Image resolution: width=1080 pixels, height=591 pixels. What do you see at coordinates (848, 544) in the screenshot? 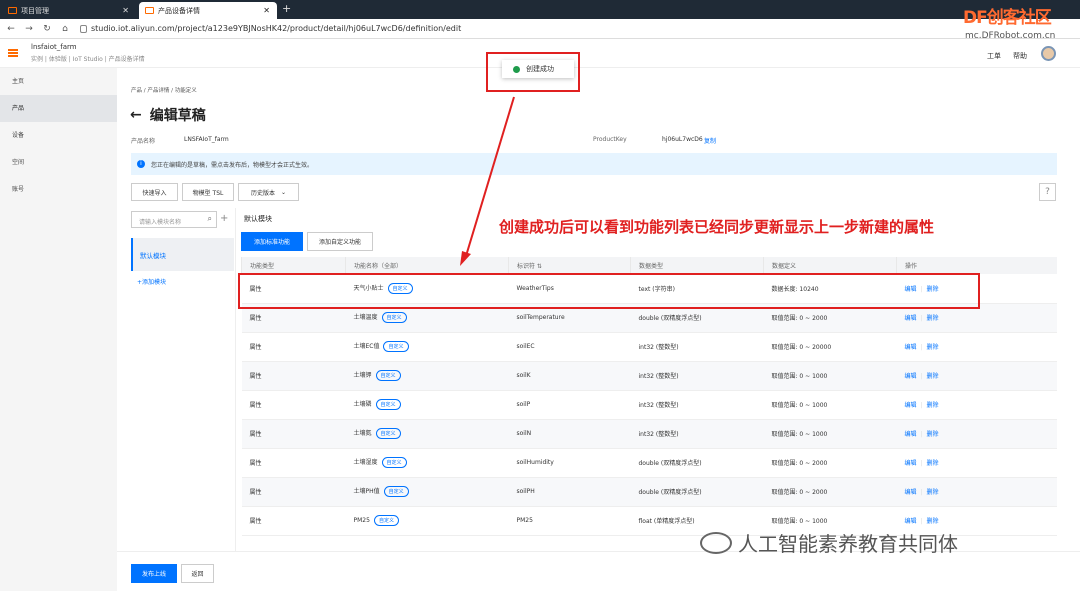
I see `watermark-text: 人工智能素养教育共同体` at bounding box center [848, 544].